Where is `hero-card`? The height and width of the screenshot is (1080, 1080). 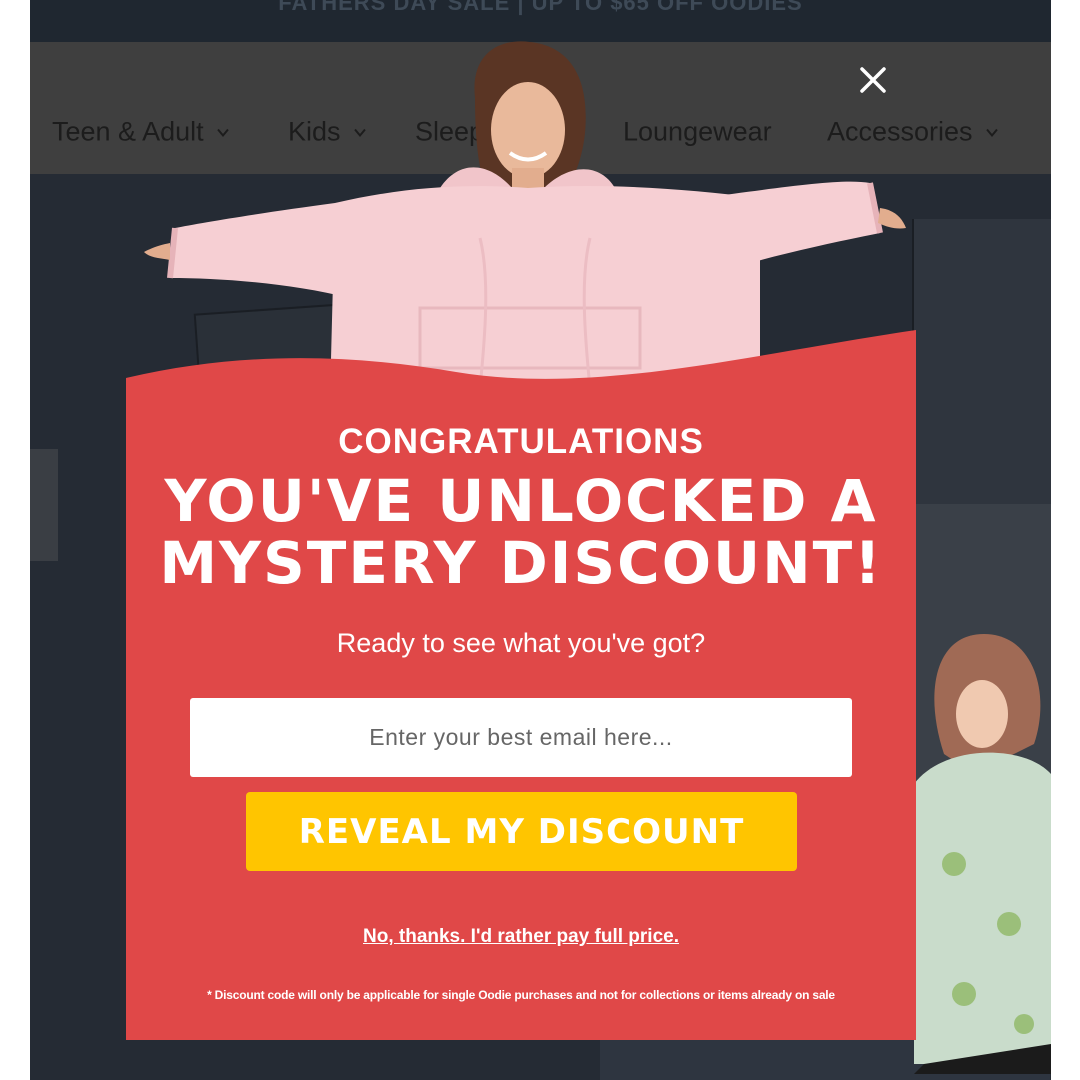 hero-card is located at coordinates (981, 369).